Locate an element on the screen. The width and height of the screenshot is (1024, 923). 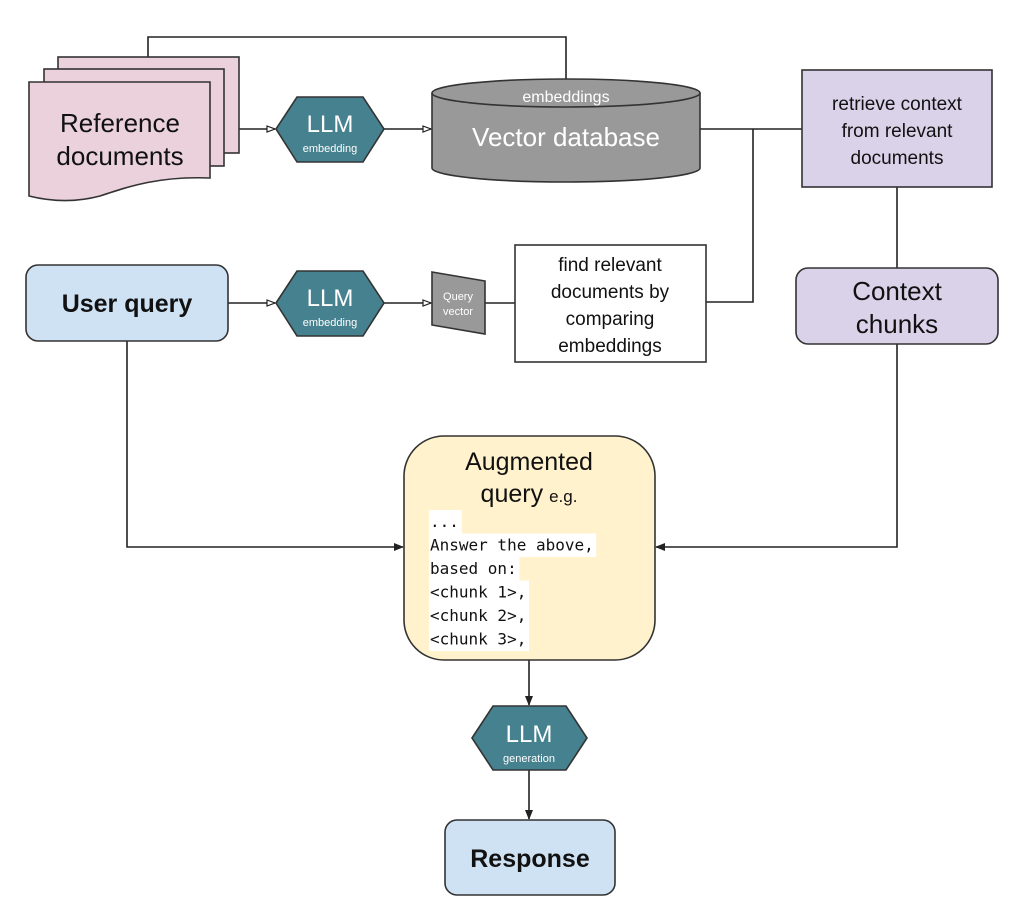
query-vector-node: Query vector is located at coordinates (458, 303).